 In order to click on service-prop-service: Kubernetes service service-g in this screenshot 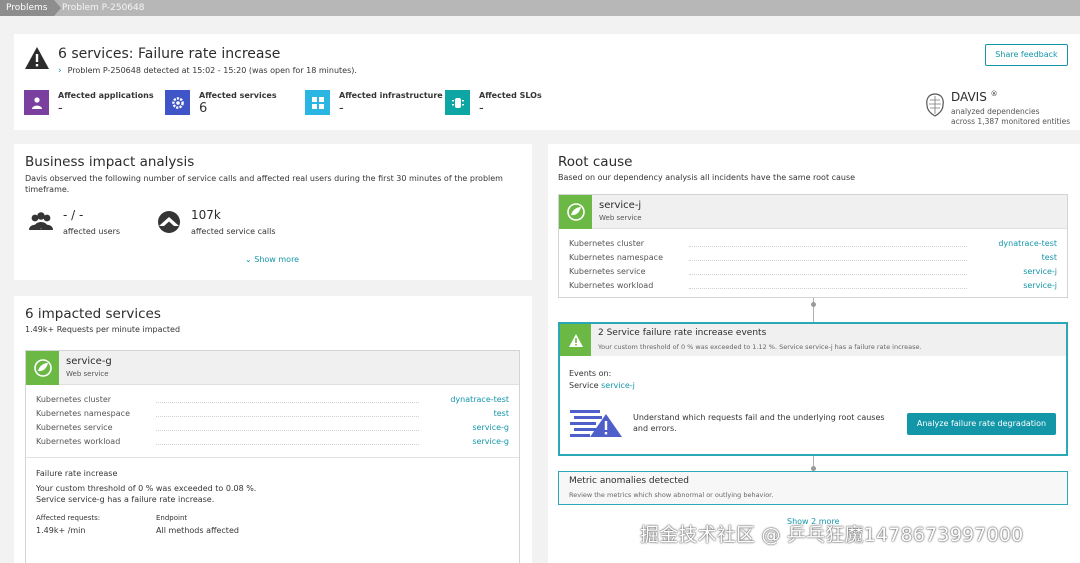, I will do `click(272, 429)`.